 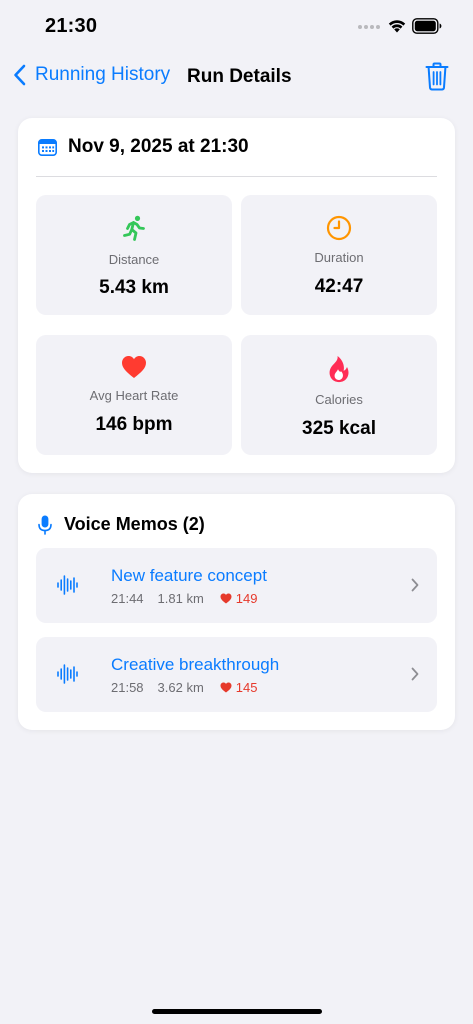 What do you see at coordinates (134, 287) in the screenshot?
I see `stat-value: 5.43 km` at bounding box center [134, 287].